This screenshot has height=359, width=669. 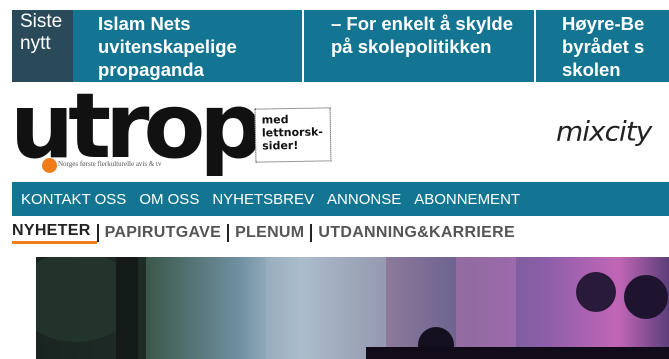 I want to click on ticker-item-skolepolitikk: – For enkelt å skylde på skolepolitikken, so click(x=422, y=35).